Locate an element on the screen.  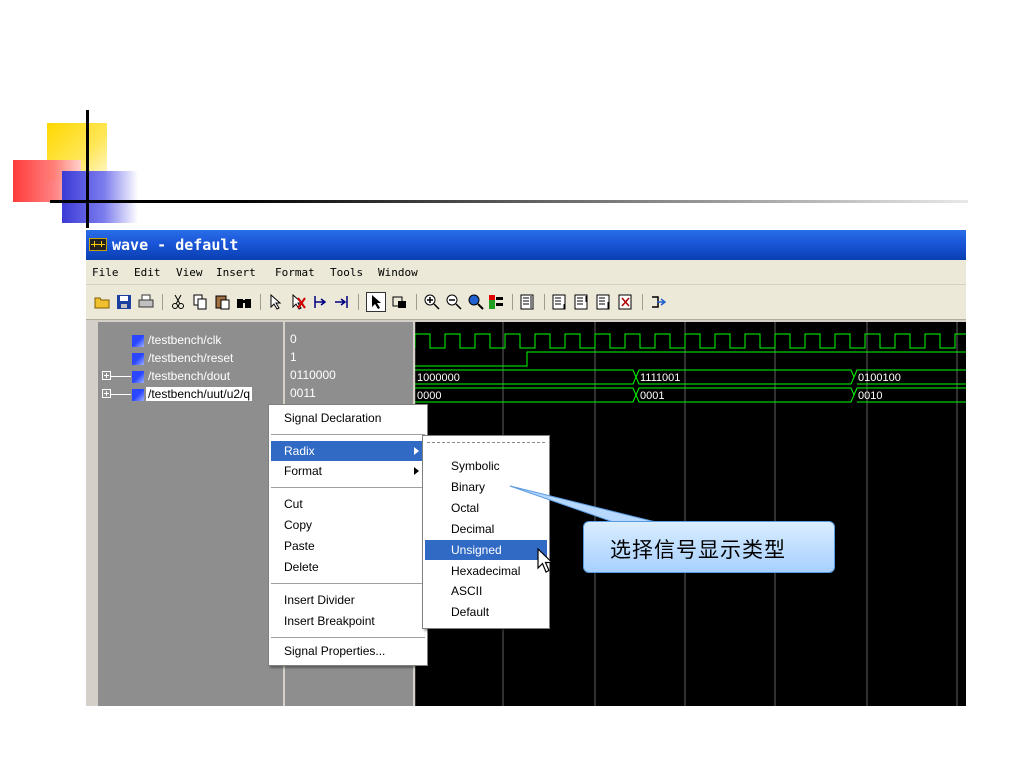
callout-pointer is located at coordinates (585, 504).